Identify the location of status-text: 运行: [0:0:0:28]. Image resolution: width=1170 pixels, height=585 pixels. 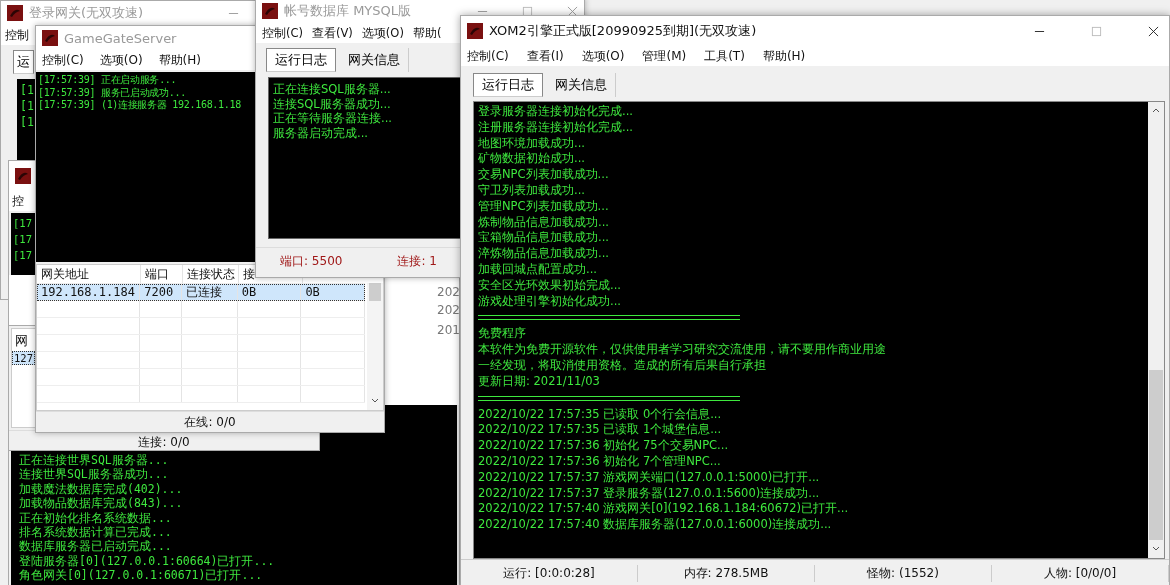
(549, 573).